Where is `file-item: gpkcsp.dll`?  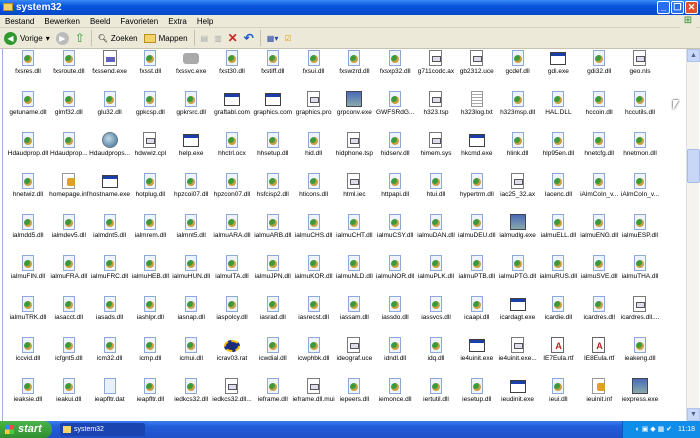 file-item: gpkcsp.dll is located at coordinates (150, 109).